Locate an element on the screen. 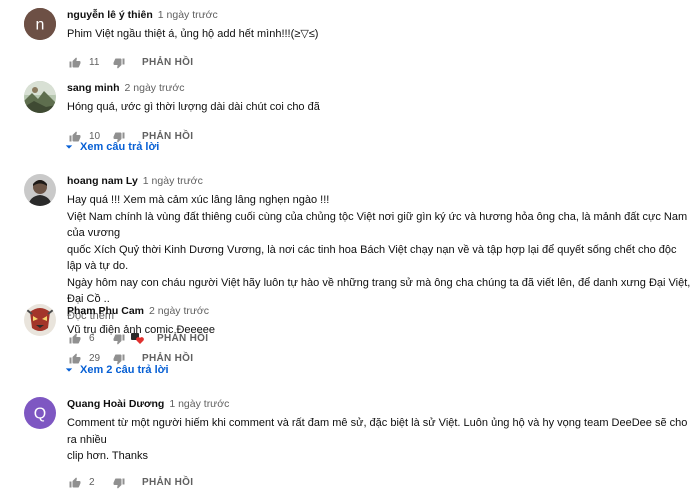 This screenshot has height=491, width=700. avatar: n is located at coordinates (40, 24).